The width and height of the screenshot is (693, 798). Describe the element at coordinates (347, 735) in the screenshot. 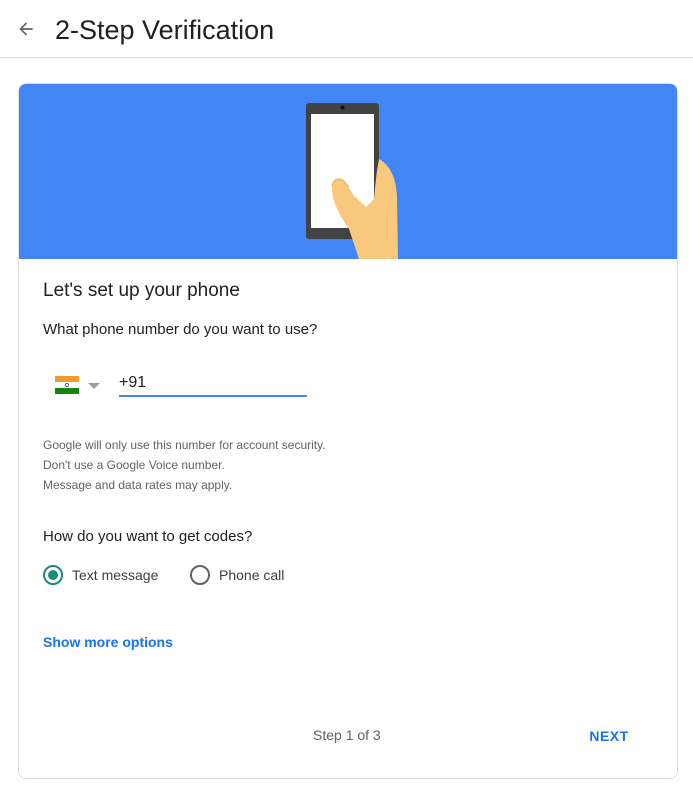

I see `step-indicator: Step 1 of 3` at that location.